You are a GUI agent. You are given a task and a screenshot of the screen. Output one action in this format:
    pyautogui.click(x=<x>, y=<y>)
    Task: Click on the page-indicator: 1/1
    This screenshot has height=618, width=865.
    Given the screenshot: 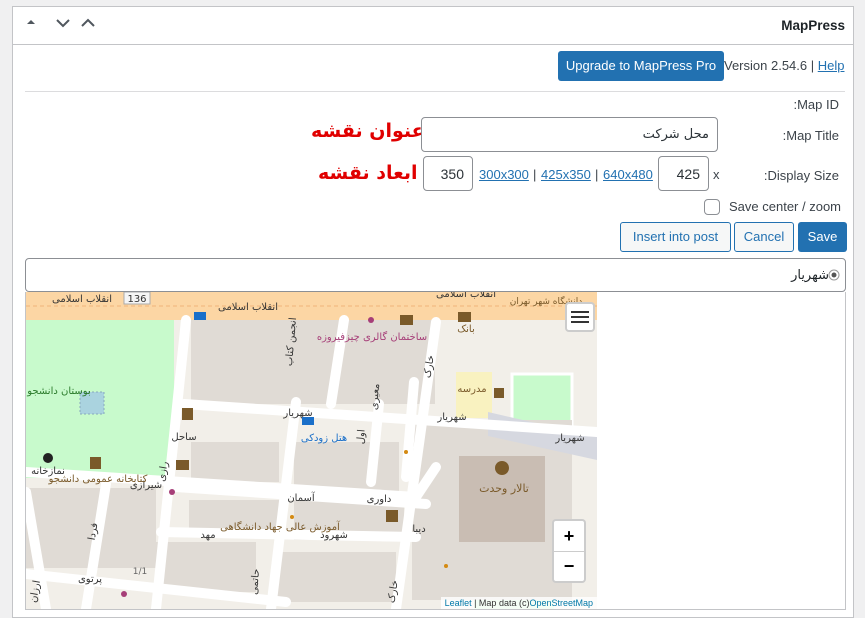 What is the action you would take?
    pyautogui.click(x=140, y=572)
    